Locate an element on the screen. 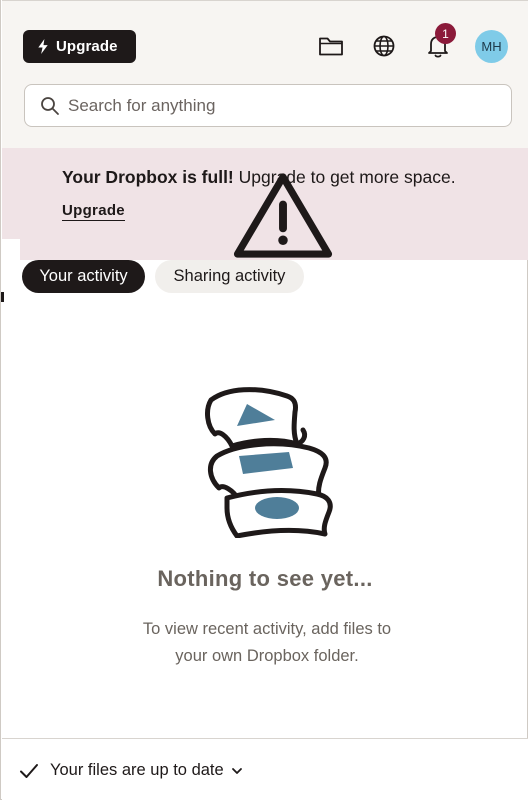 The image size is (528, 800). lightning-icon is located at coordinates (43, 46).